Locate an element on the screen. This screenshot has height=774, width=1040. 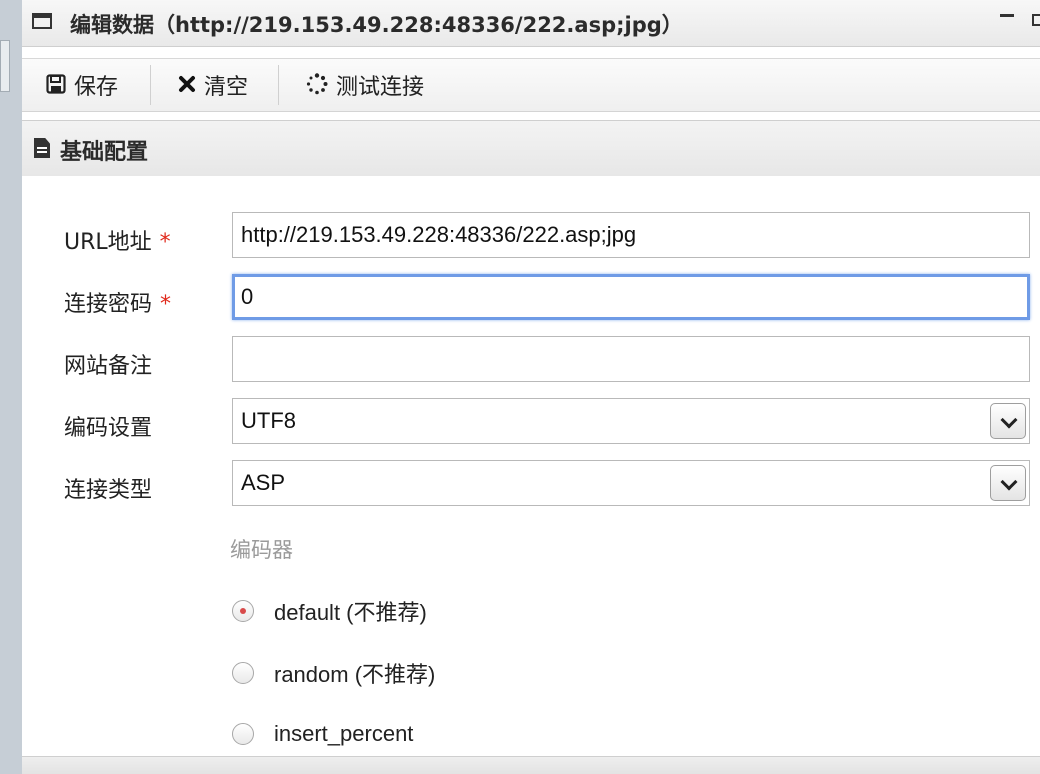
section-title: 基础配置 is located at coordinates (104, 152).